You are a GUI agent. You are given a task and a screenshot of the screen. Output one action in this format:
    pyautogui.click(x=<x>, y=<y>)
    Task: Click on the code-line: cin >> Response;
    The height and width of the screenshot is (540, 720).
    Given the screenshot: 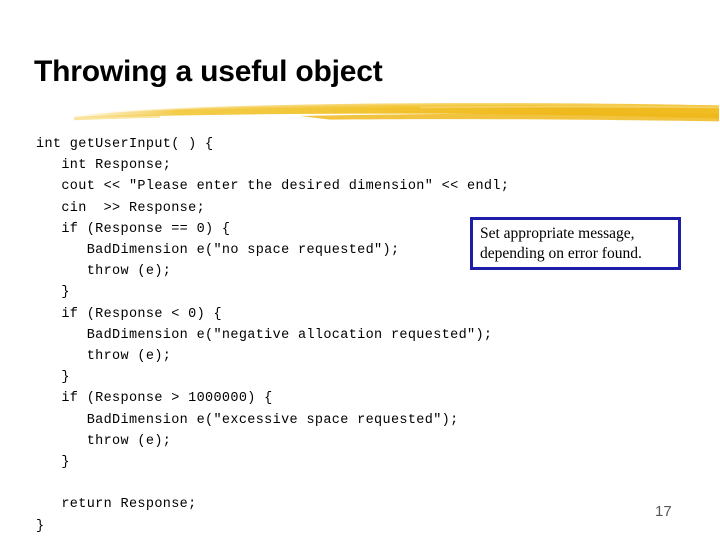 What is the action you would take?
    pyautogui.click(x=121, y=208)
    